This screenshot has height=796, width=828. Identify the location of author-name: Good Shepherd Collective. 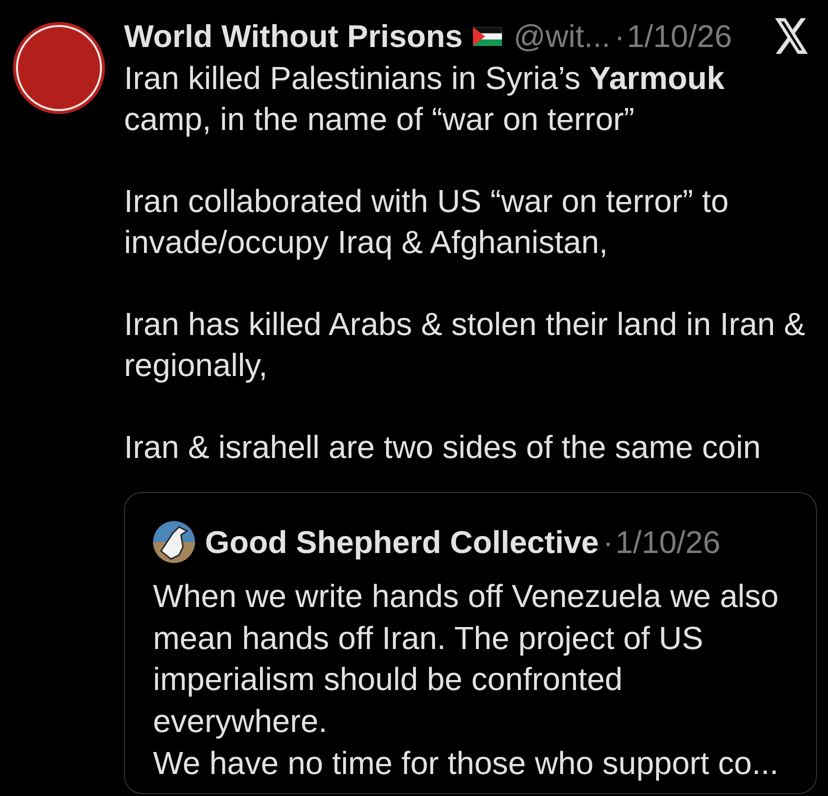
(402, 542).